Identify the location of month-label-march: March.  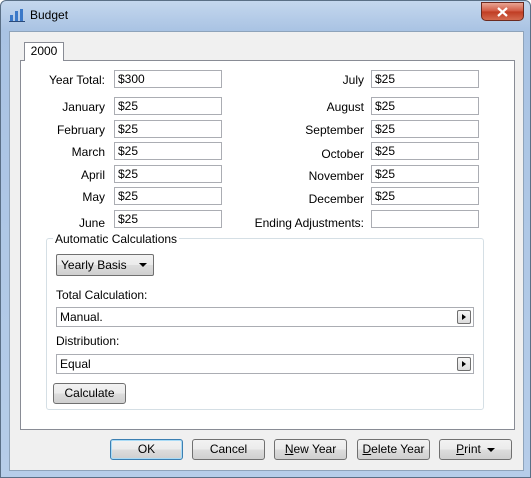
(88, 152).